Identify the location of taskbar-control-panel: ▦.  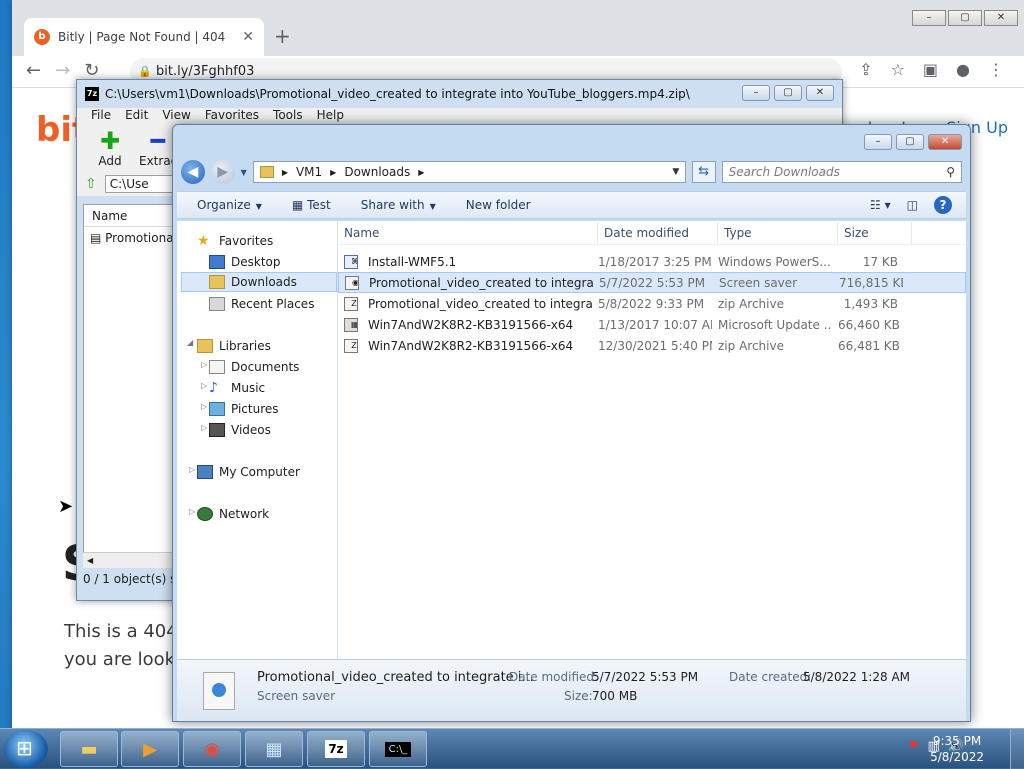
(274, 749).